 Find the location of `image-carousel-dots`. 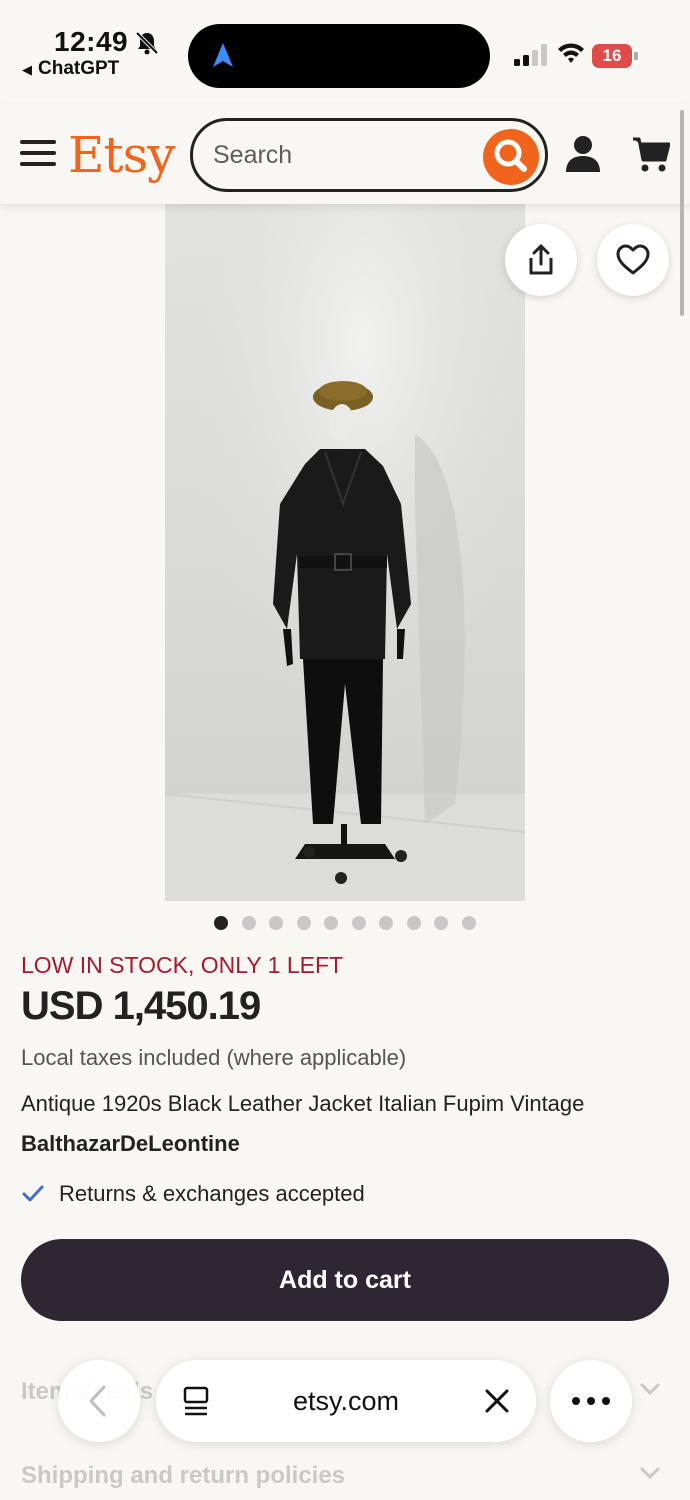

image-carousel-dots is located at coordinates (345, 923).